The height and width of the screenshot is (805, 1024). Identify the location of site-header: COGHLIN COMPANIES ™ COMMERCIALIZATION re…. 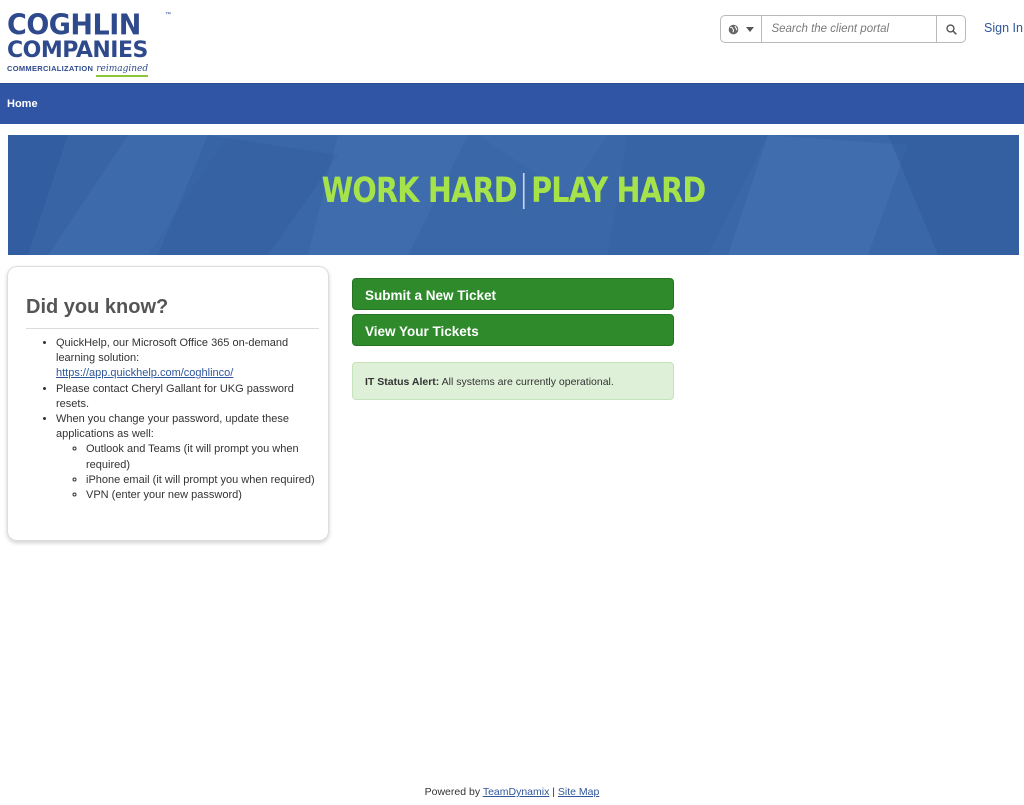
(512, 41).